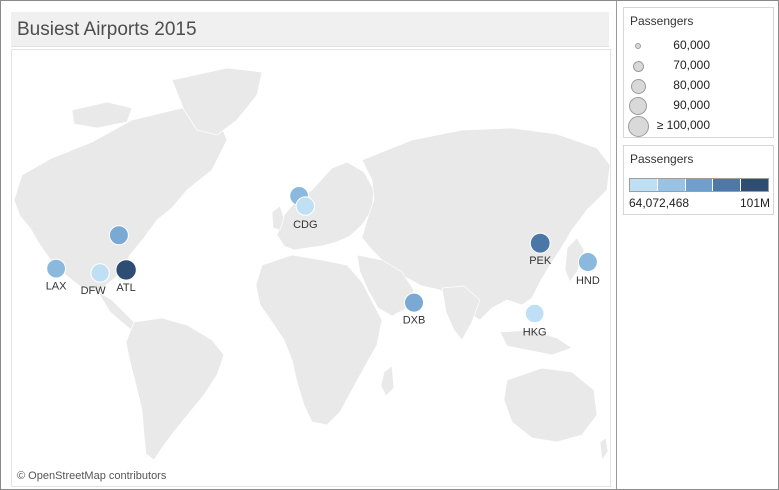  What do you see at coordinates (125, 288) in the screenshot?
I see `airport-label-atl: ATL` at bounding box center [125, 288].